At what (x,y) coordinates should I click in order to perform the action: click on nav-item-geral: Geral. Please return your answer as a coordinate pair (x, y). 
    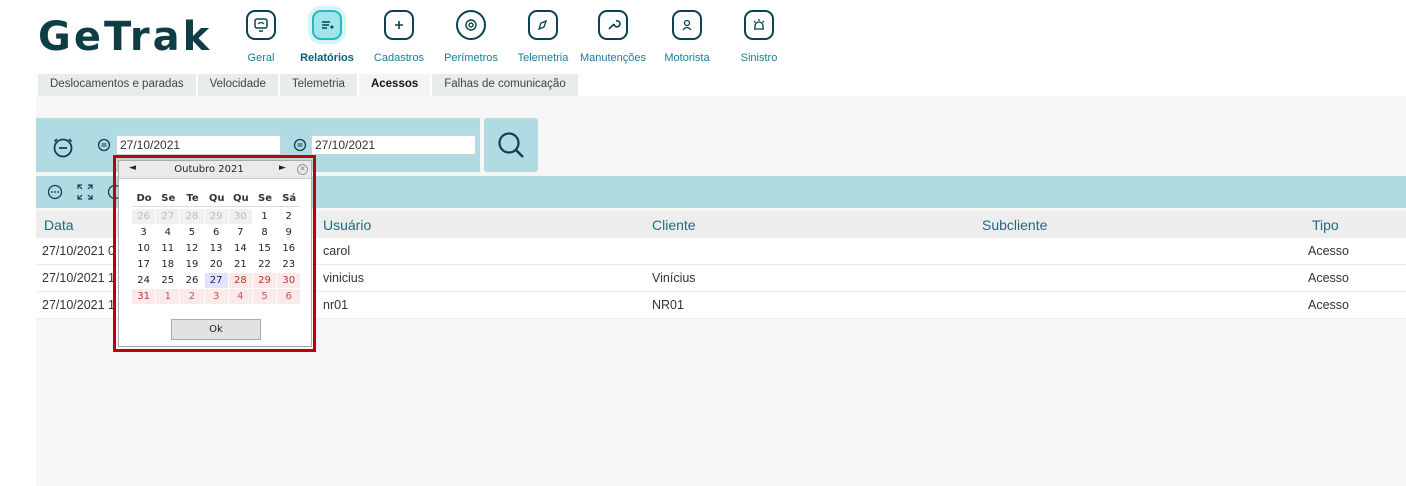
    Looking at the image, I should click on (261, 36).